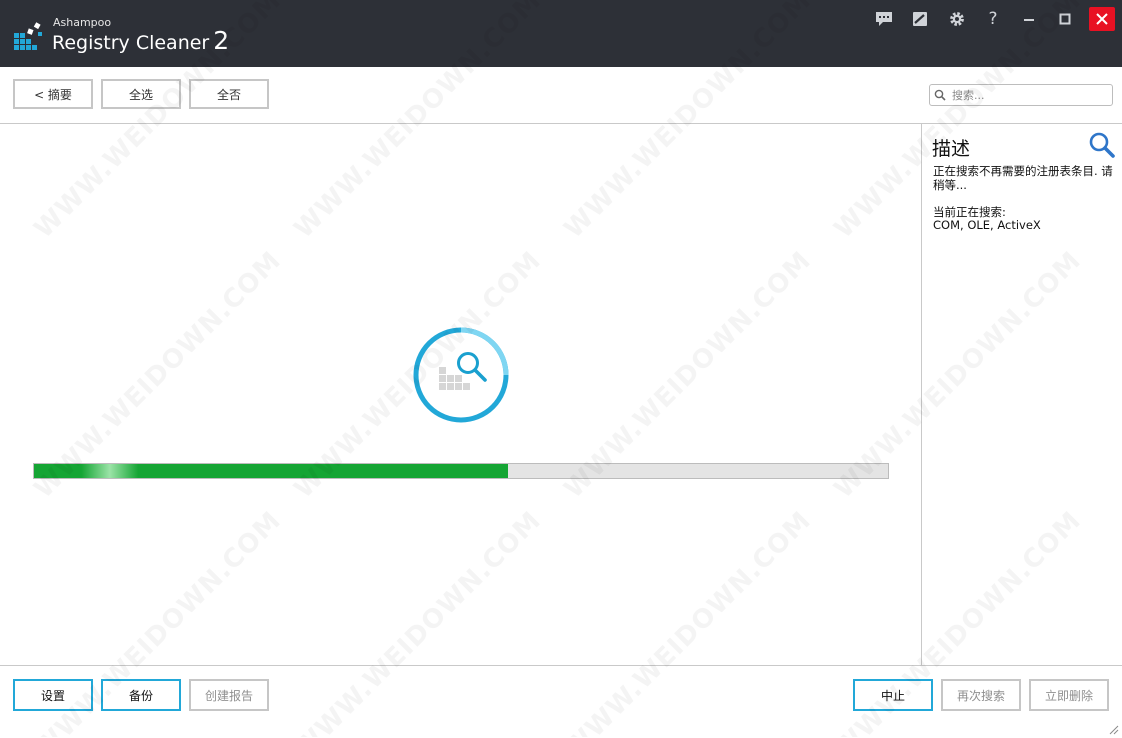 Image resolution: width=1122 pixels, height=738 pixels. I want to click on help-icon: ?, so click(993, 19).